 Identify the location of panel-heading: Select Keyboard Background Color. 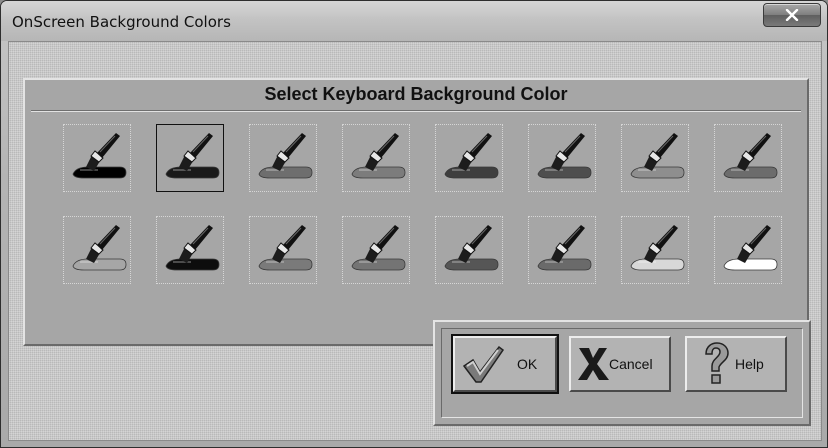
(416, 94).